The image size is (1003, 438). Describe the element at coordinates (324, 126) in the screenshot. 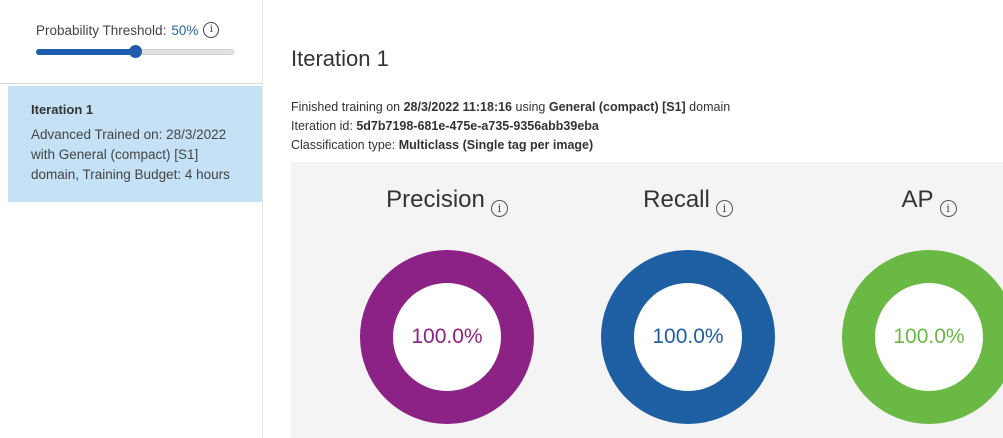

I see `iteration-id-prefix: Iteration id:` at that location.